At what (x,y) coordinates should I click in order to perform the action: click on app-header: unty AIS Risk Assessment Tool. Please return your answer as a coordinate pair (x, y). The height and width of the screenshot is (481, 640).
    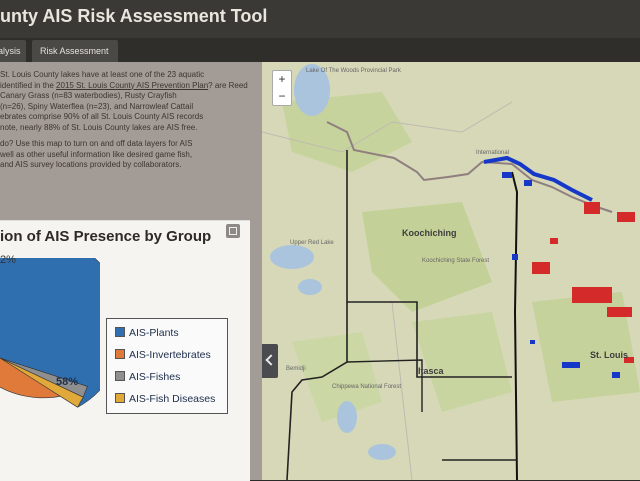
    Looking at the image, I should click on (320, 19).